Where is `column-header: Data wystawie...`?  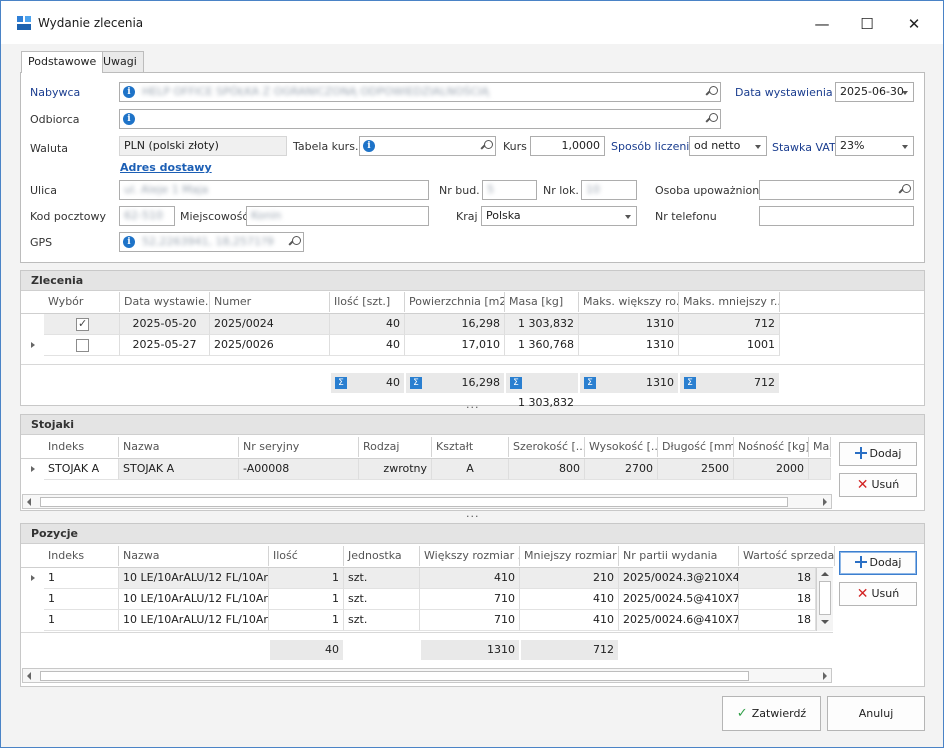 column-header: Data wystawie... is located at coordinates (165, 302).